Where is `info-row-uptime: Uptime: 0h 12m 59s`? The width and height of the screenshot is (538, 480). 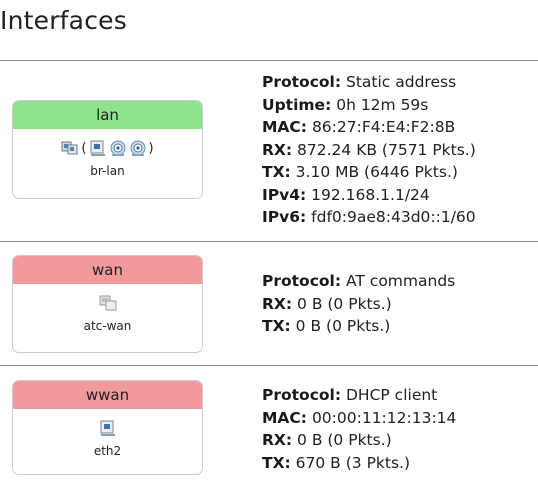 info-row-uptime: Uptime: 0h 12m 59s is located at coordinates (345, 104).